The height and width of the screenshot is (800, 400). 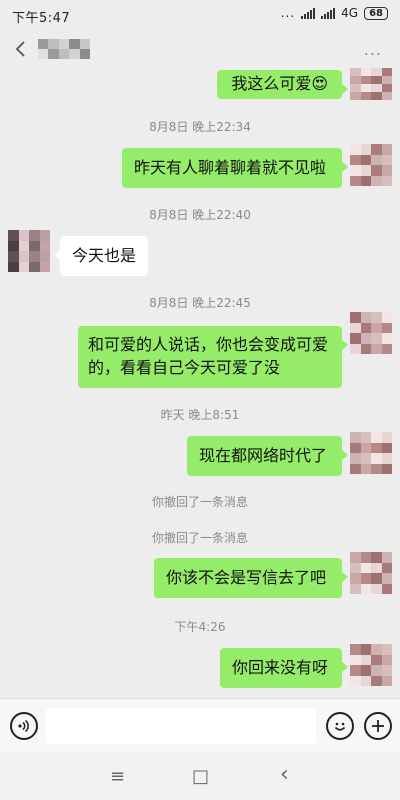 I want to click on message-timestamp: 昨天 晚上8:51, so click(x=200, y=415).